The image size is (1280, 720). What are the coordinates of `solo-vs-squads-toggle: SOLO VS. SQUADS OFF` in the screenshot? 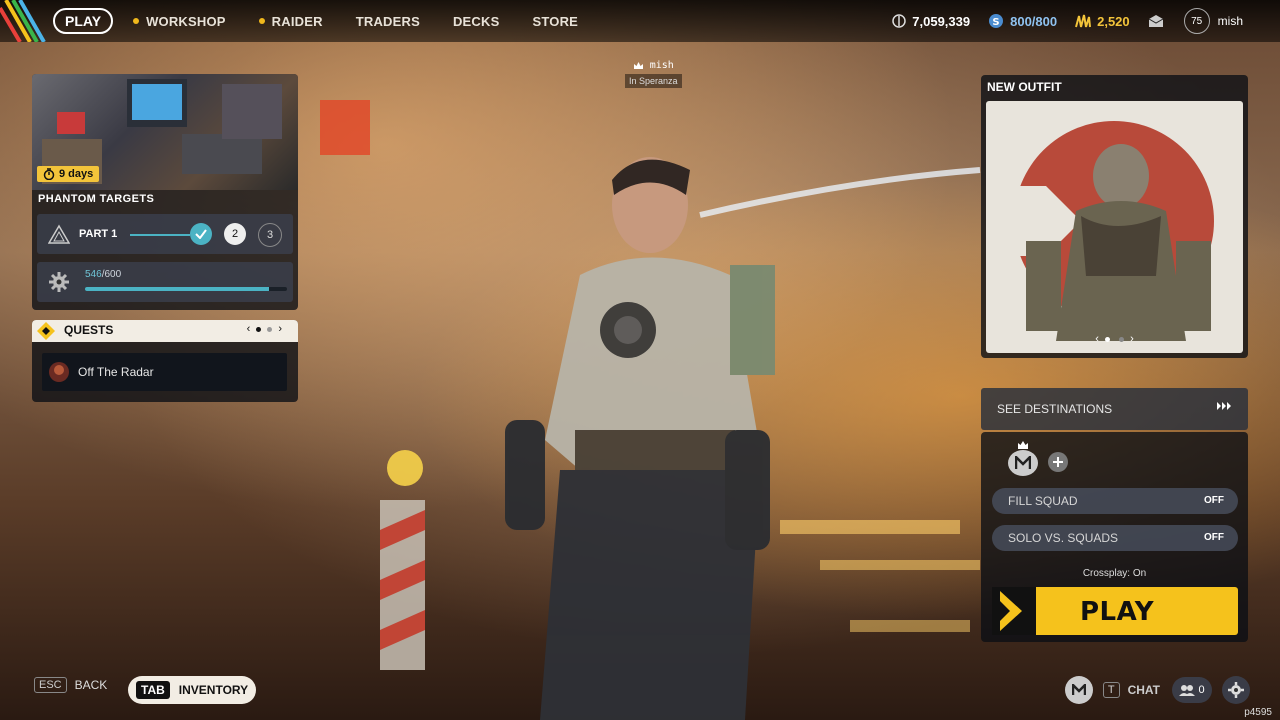 It's located at (1115, 538).